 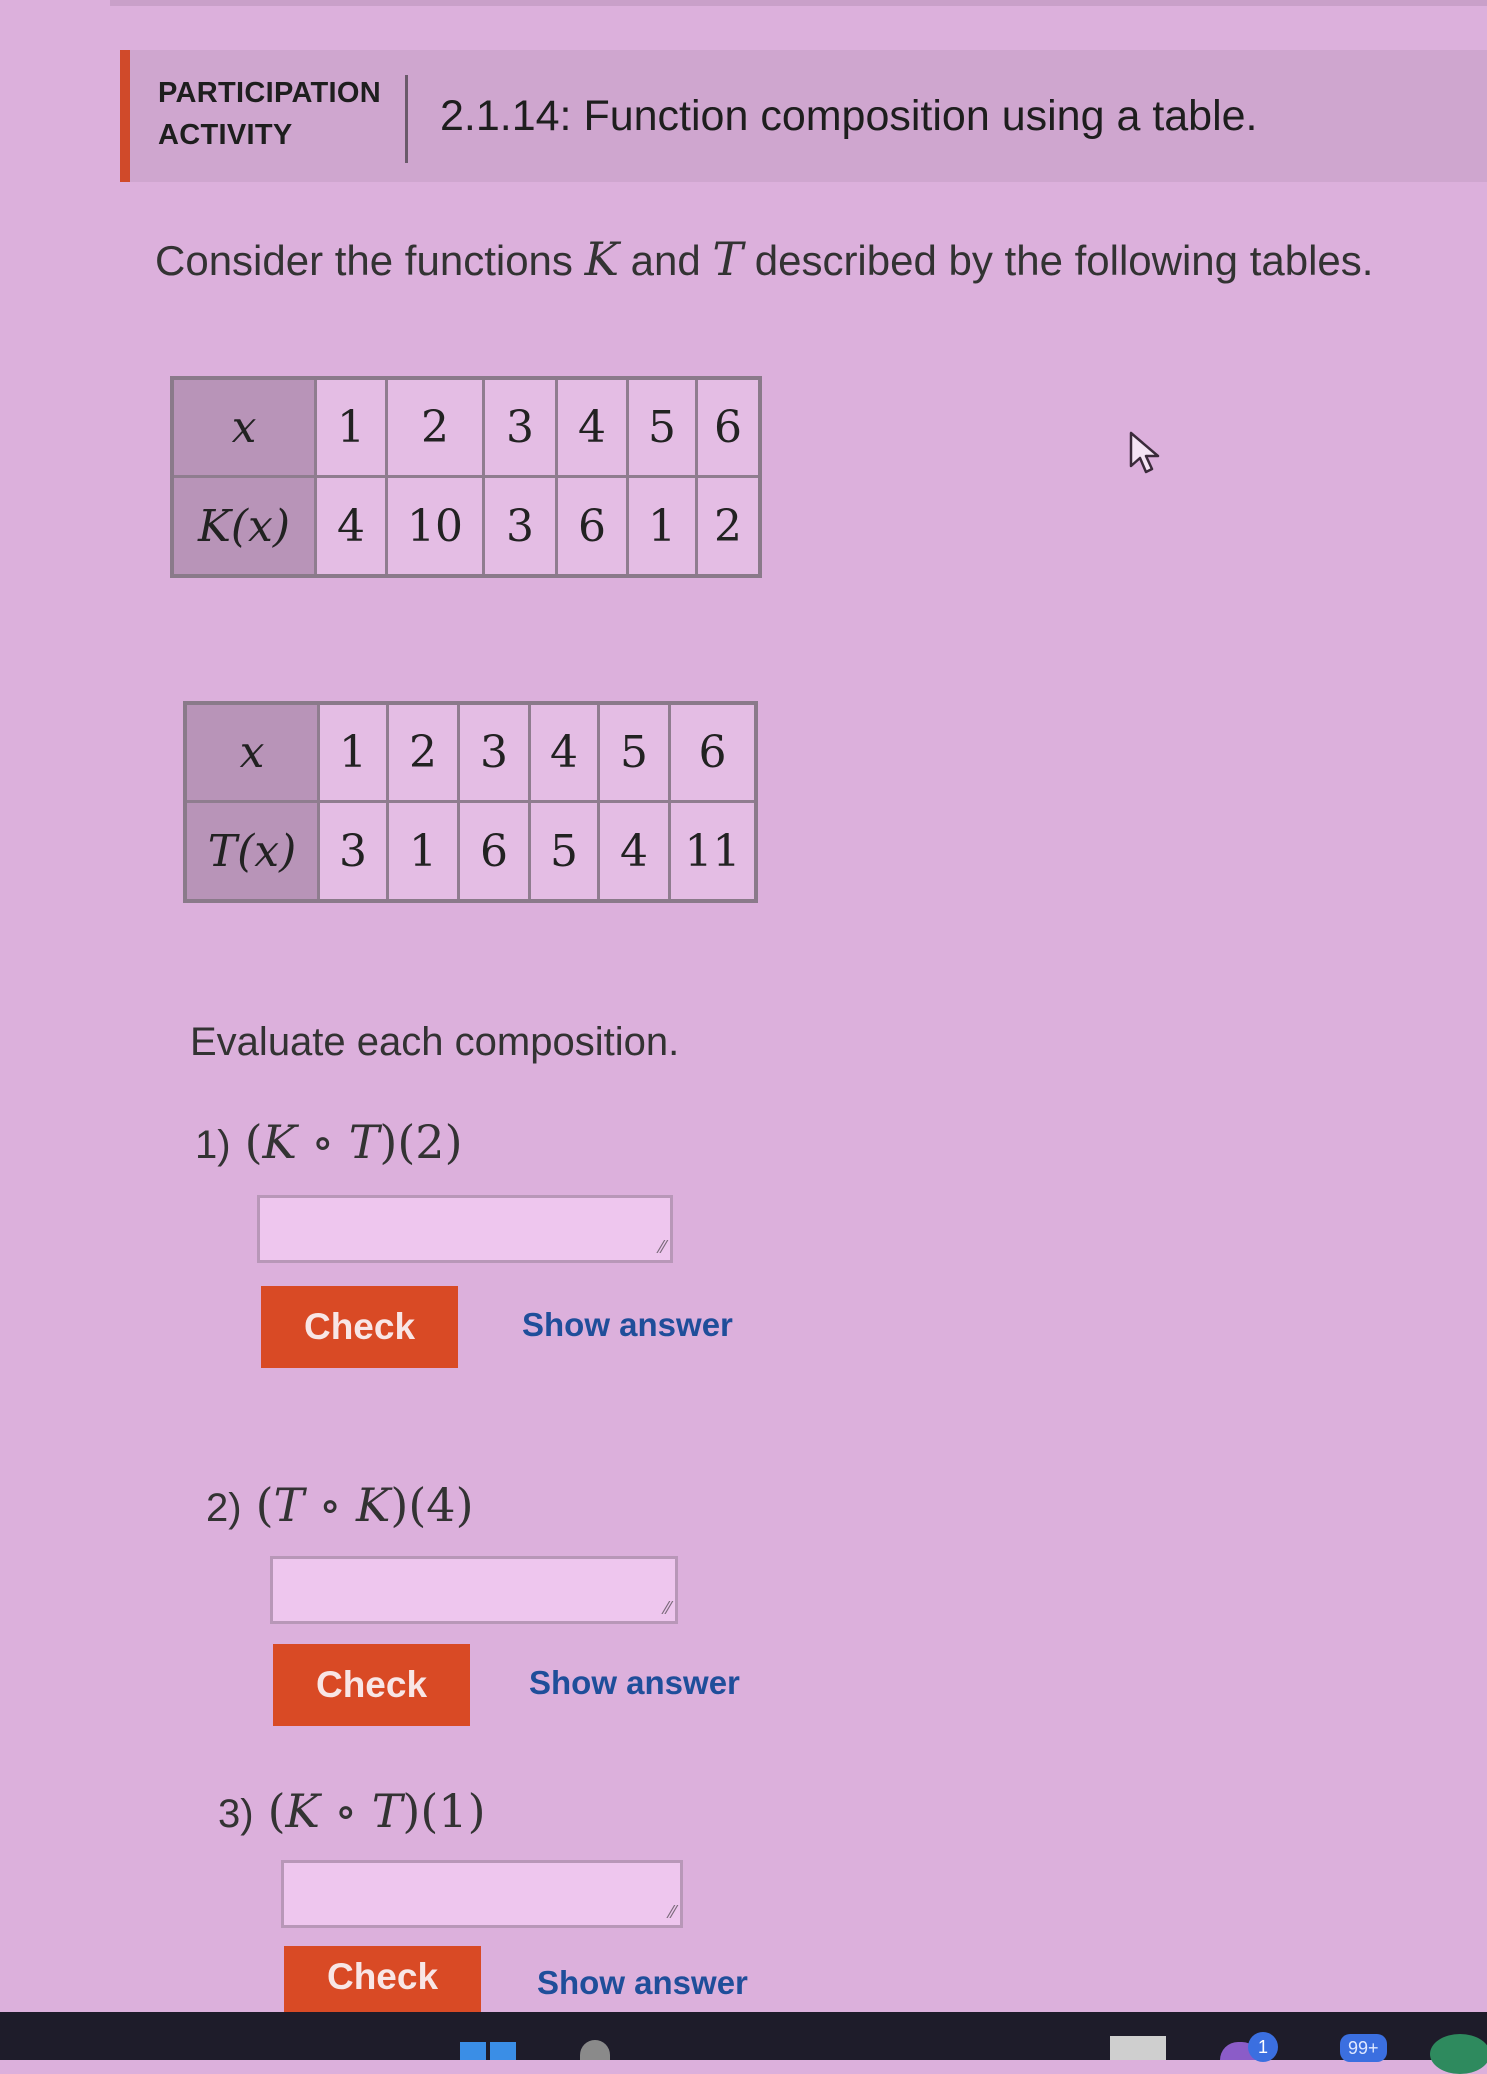 I want to click on table-k-x-cell: 1, so click(x=351, y=427).